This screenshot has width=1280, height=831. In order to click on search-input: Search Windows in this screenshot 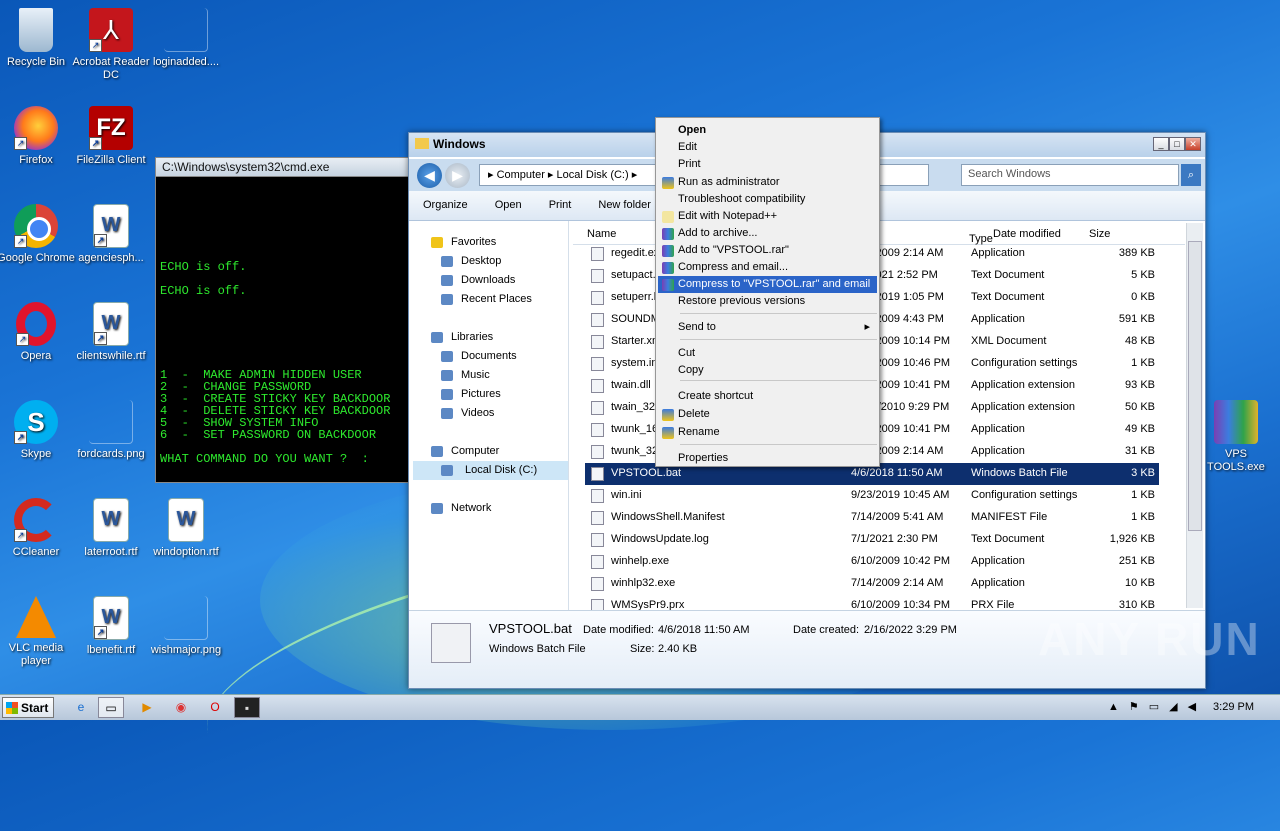, I will do `click(1070, 175)`.